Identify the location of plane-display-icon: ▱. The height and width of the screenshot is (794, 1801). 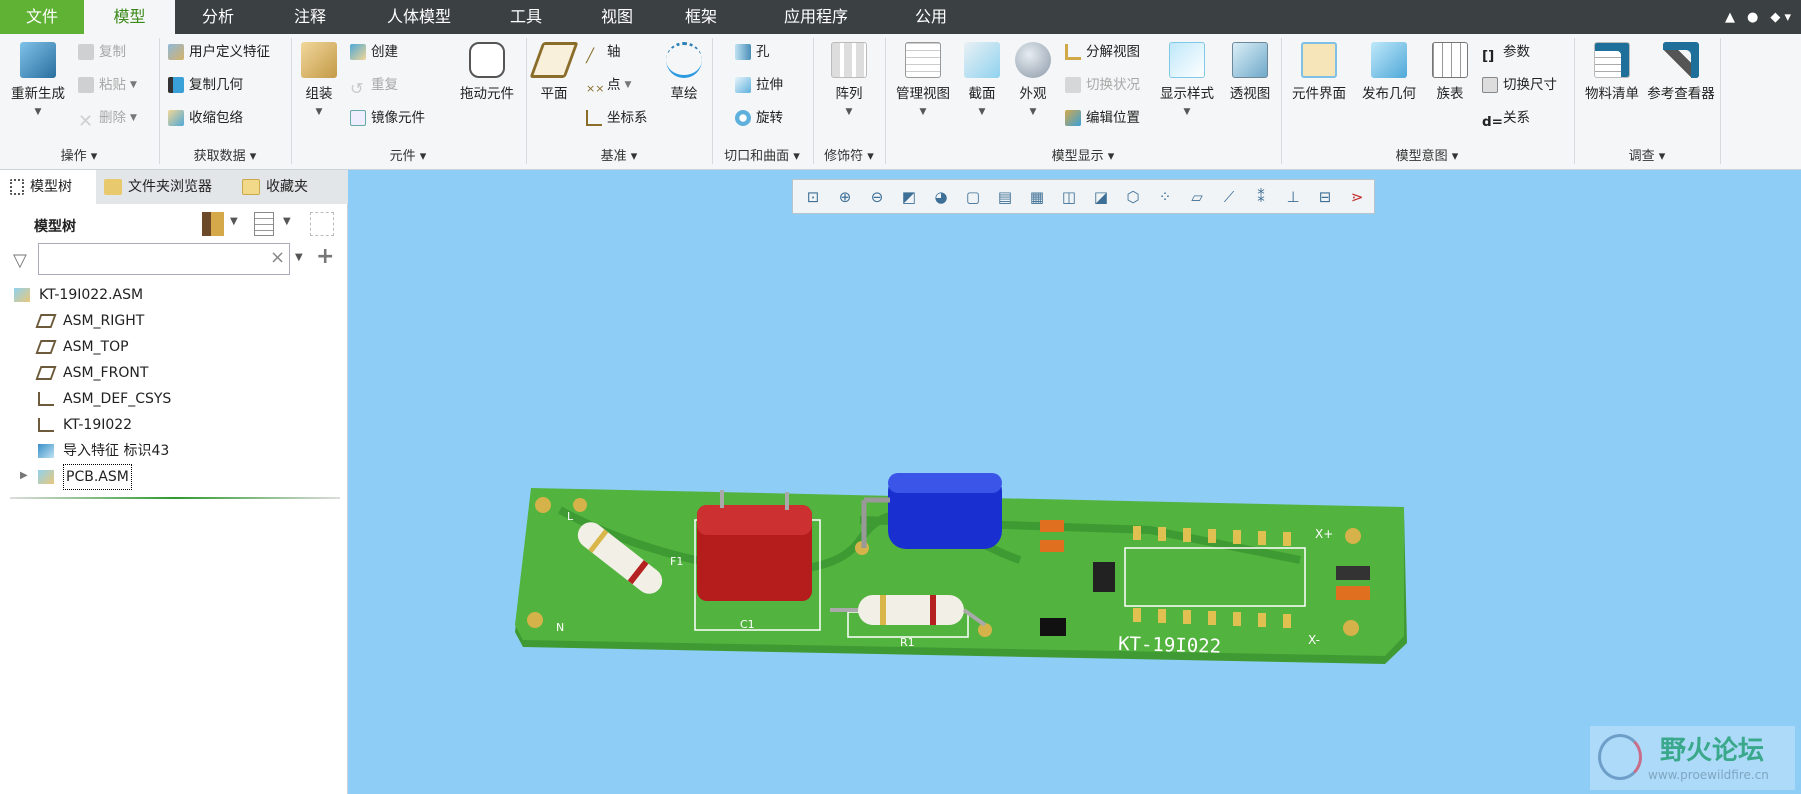
(1197, 197).